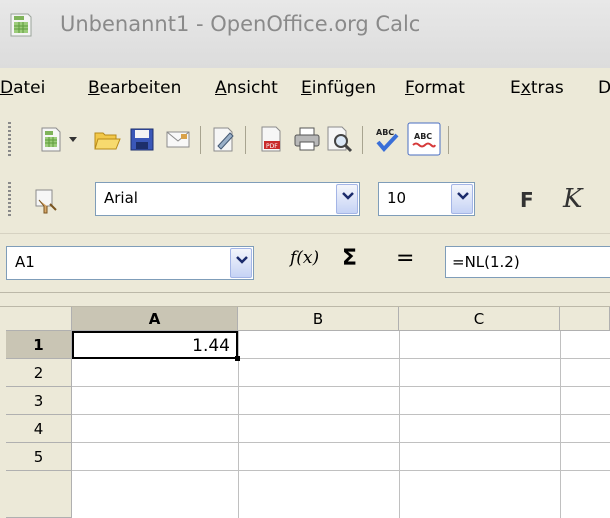 The width and height of the screenshot is (610, 518). Describe the element at coordinates (527, 200) in the screenshot. I see `bold-button: F` at that location.